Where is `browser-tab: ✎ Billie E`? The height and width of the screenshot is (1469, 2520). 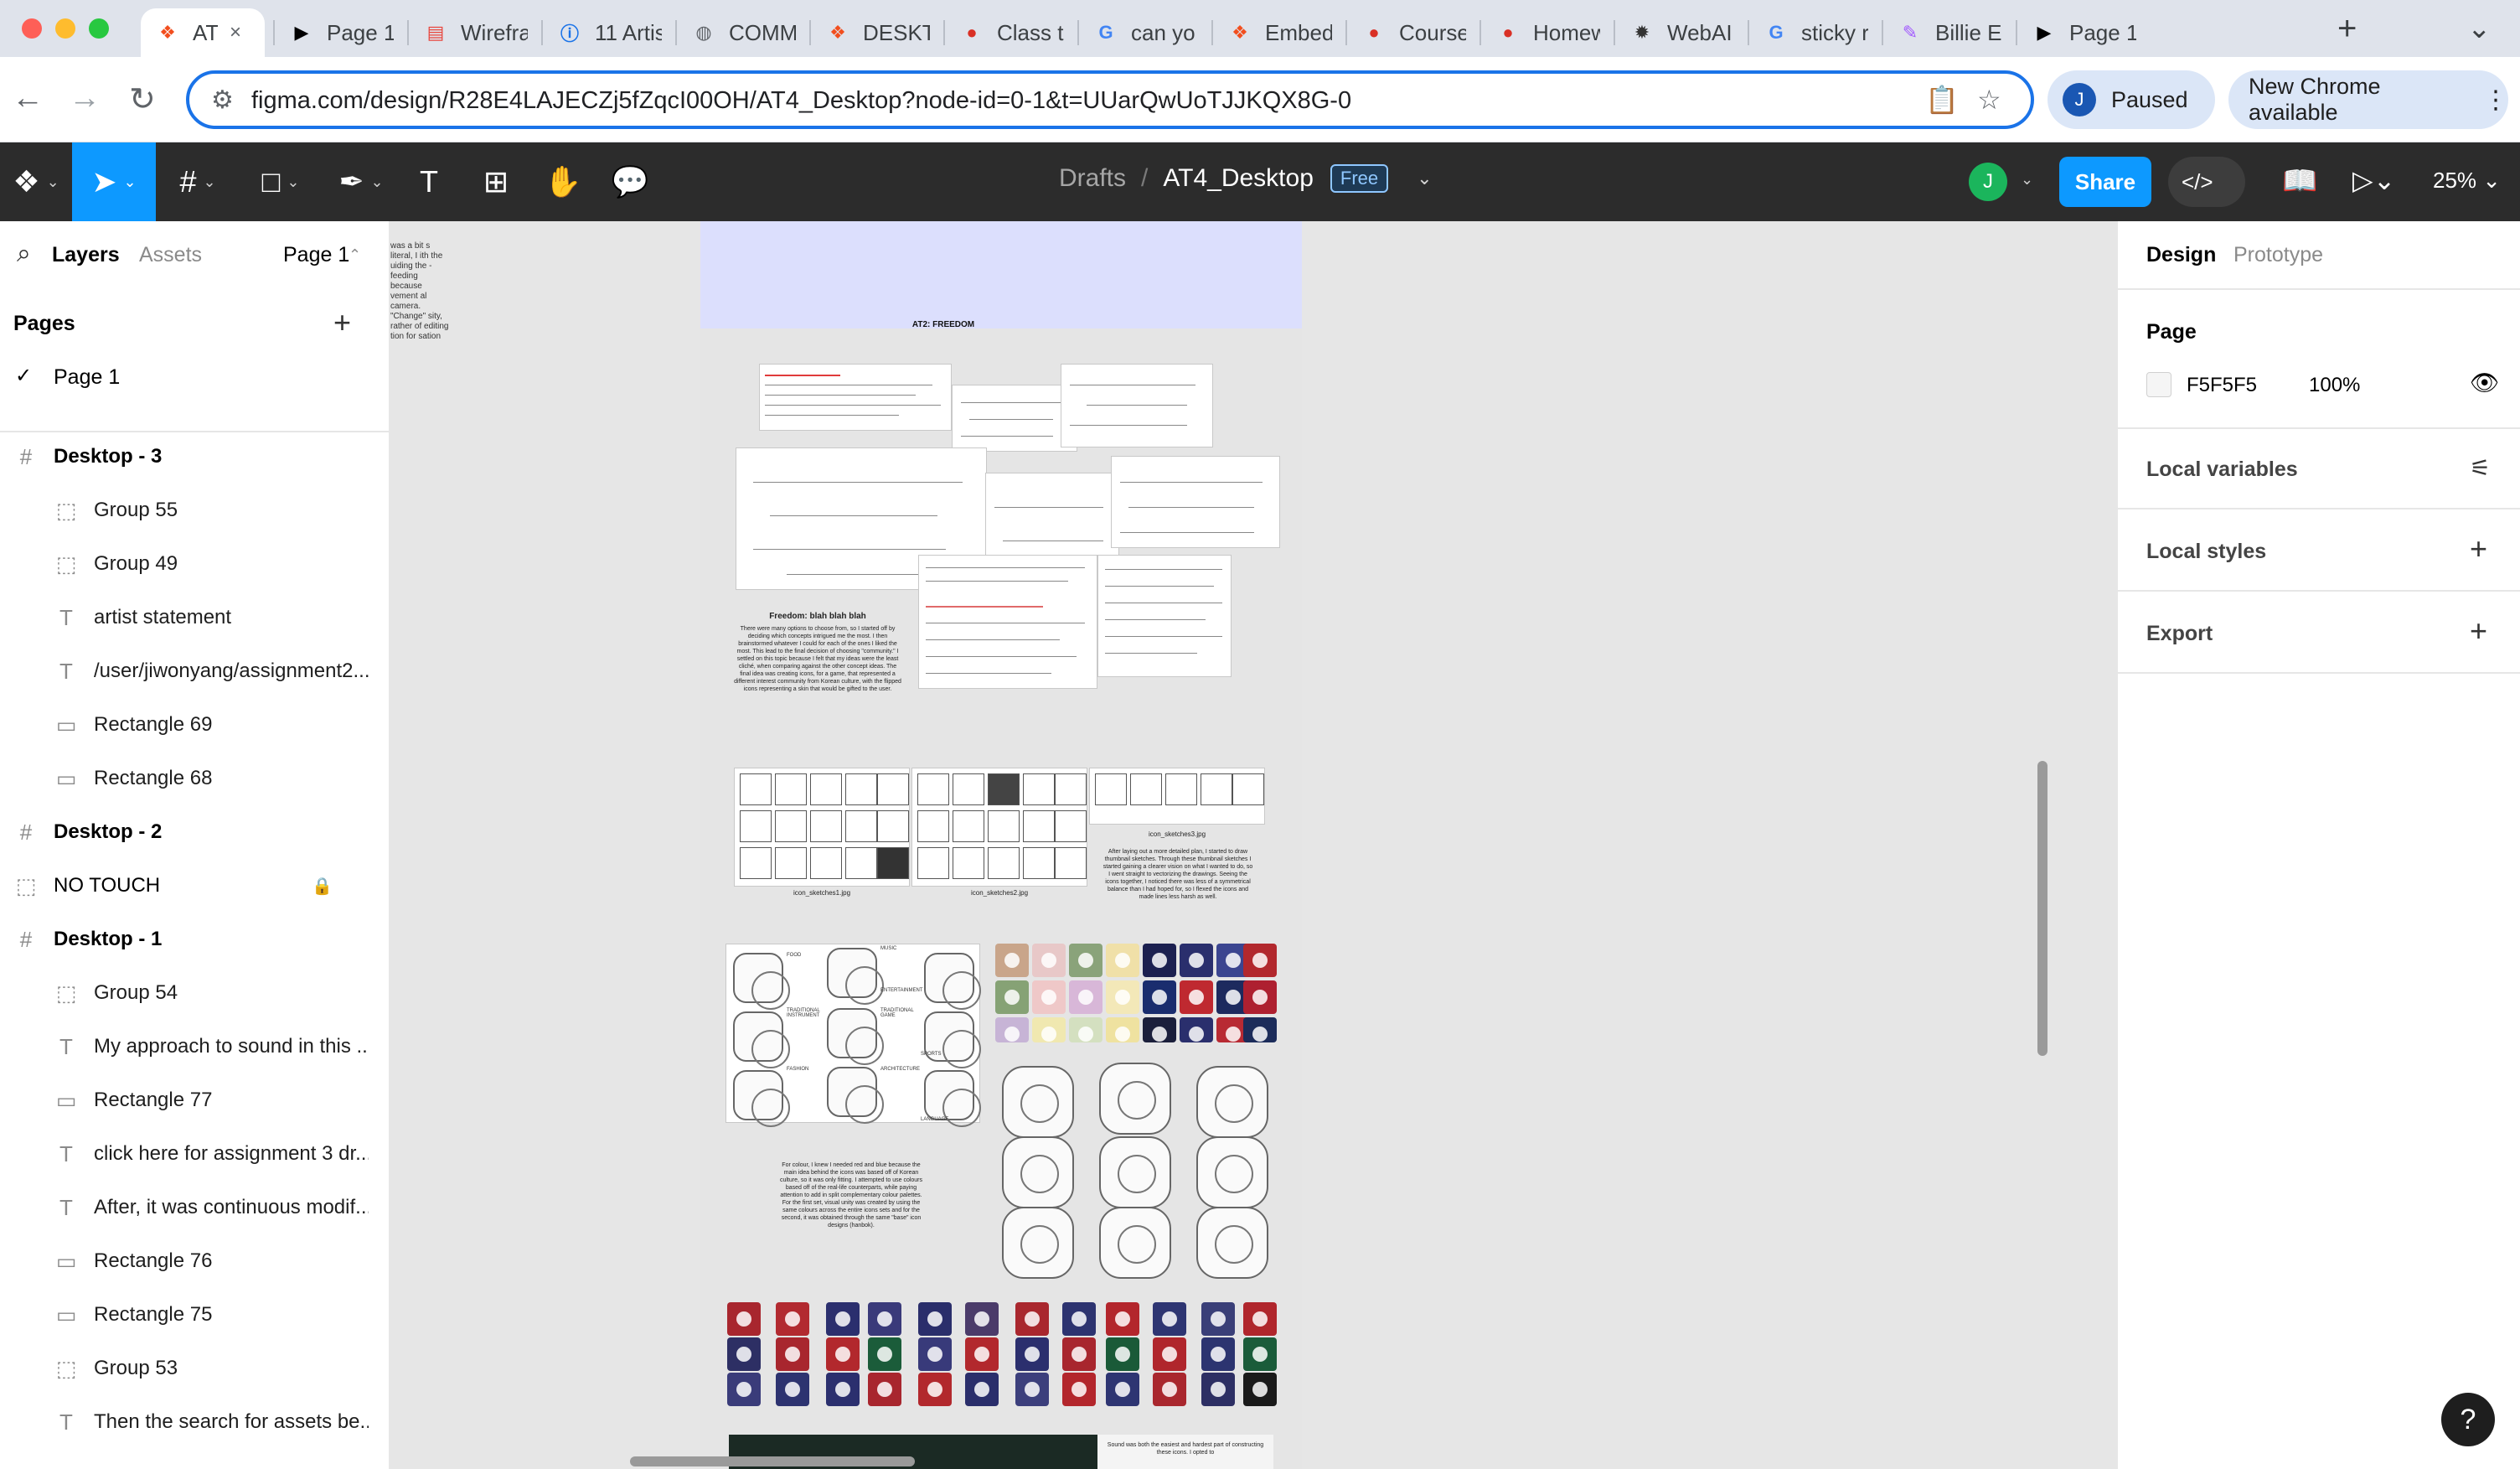
browser-tab: ✎ Billie E is located at coordinates (1950, 32).